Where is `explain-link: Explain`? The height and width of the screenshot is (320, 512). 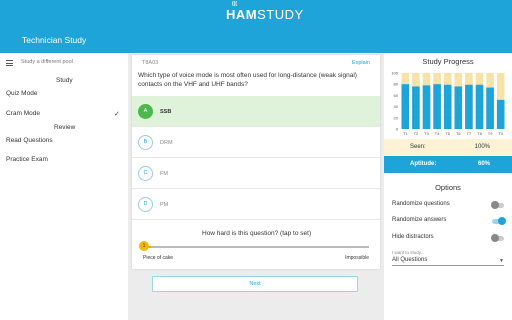
explain-link: Explain is located at coordinates (361, 63).